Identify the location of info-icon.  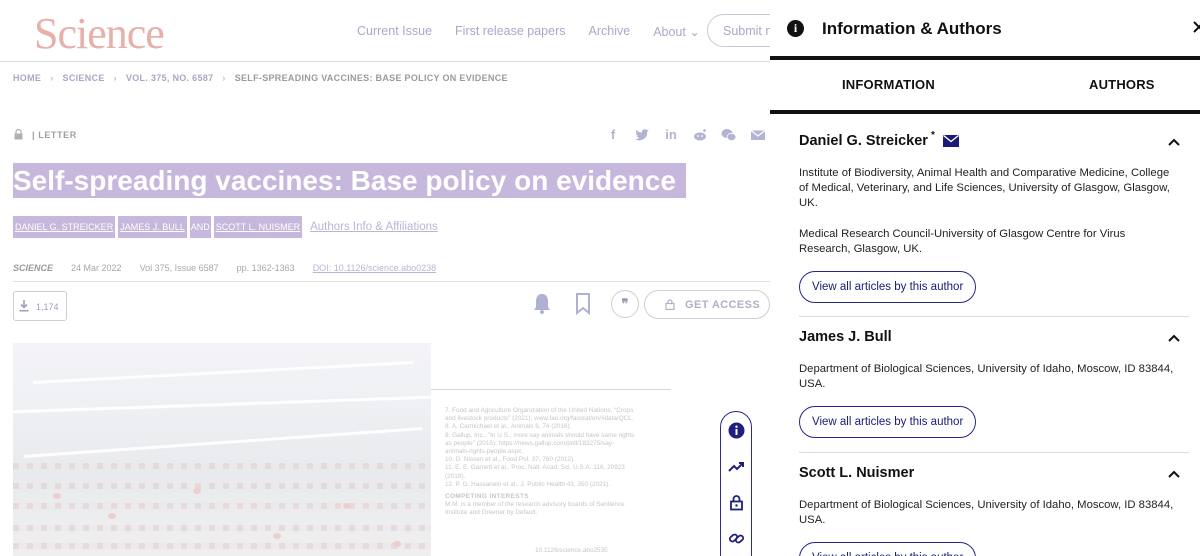
(736, 430).